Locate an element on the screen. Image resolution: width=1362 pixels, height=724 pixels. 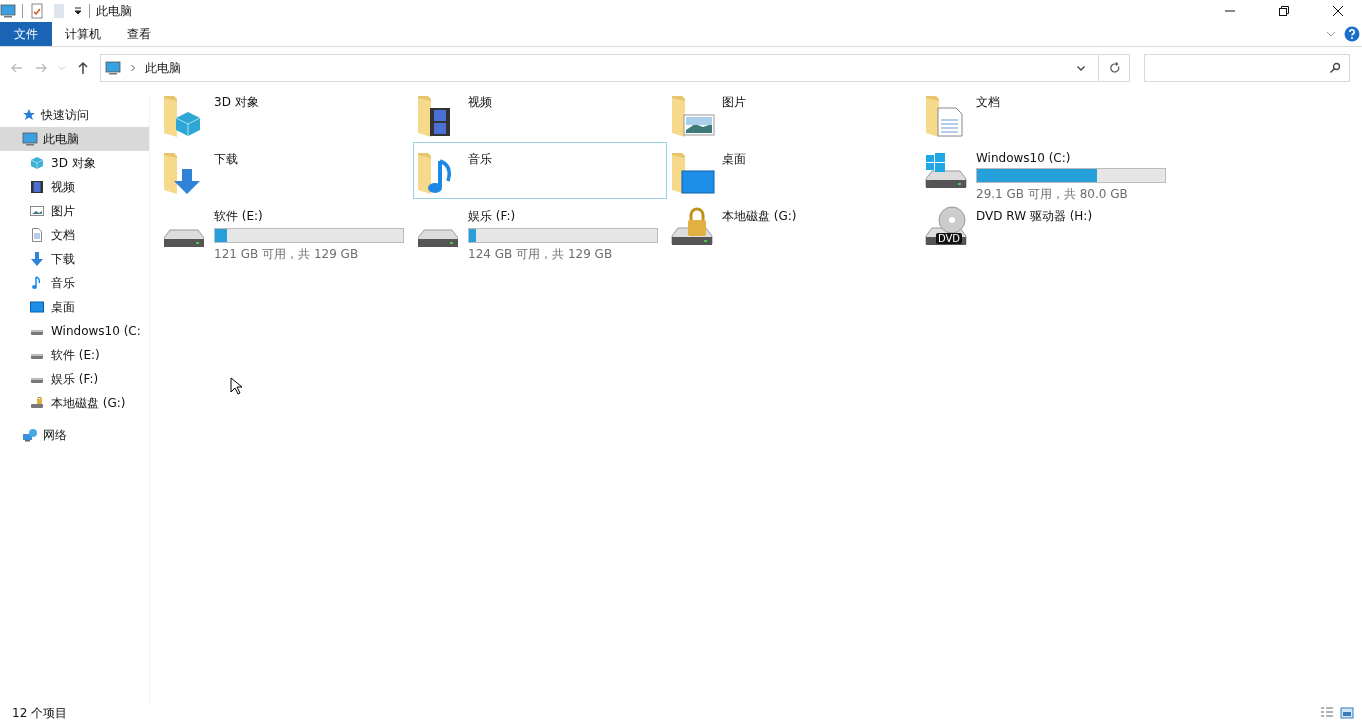
folder-item: 下载 is located at coordinates (286, 170).